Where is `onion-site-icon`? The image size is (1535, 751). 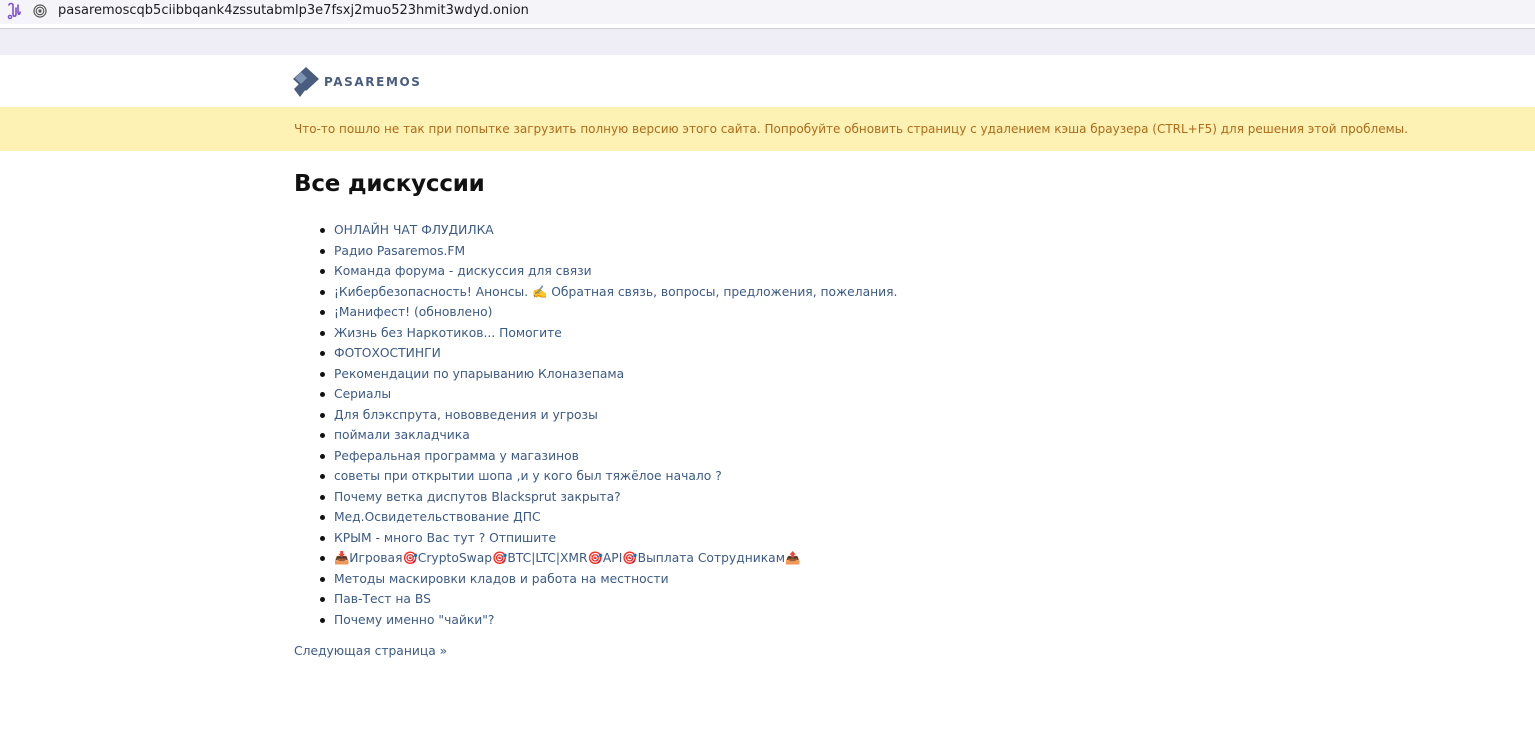 onion-site-icon is located at coordinates (40, 10).